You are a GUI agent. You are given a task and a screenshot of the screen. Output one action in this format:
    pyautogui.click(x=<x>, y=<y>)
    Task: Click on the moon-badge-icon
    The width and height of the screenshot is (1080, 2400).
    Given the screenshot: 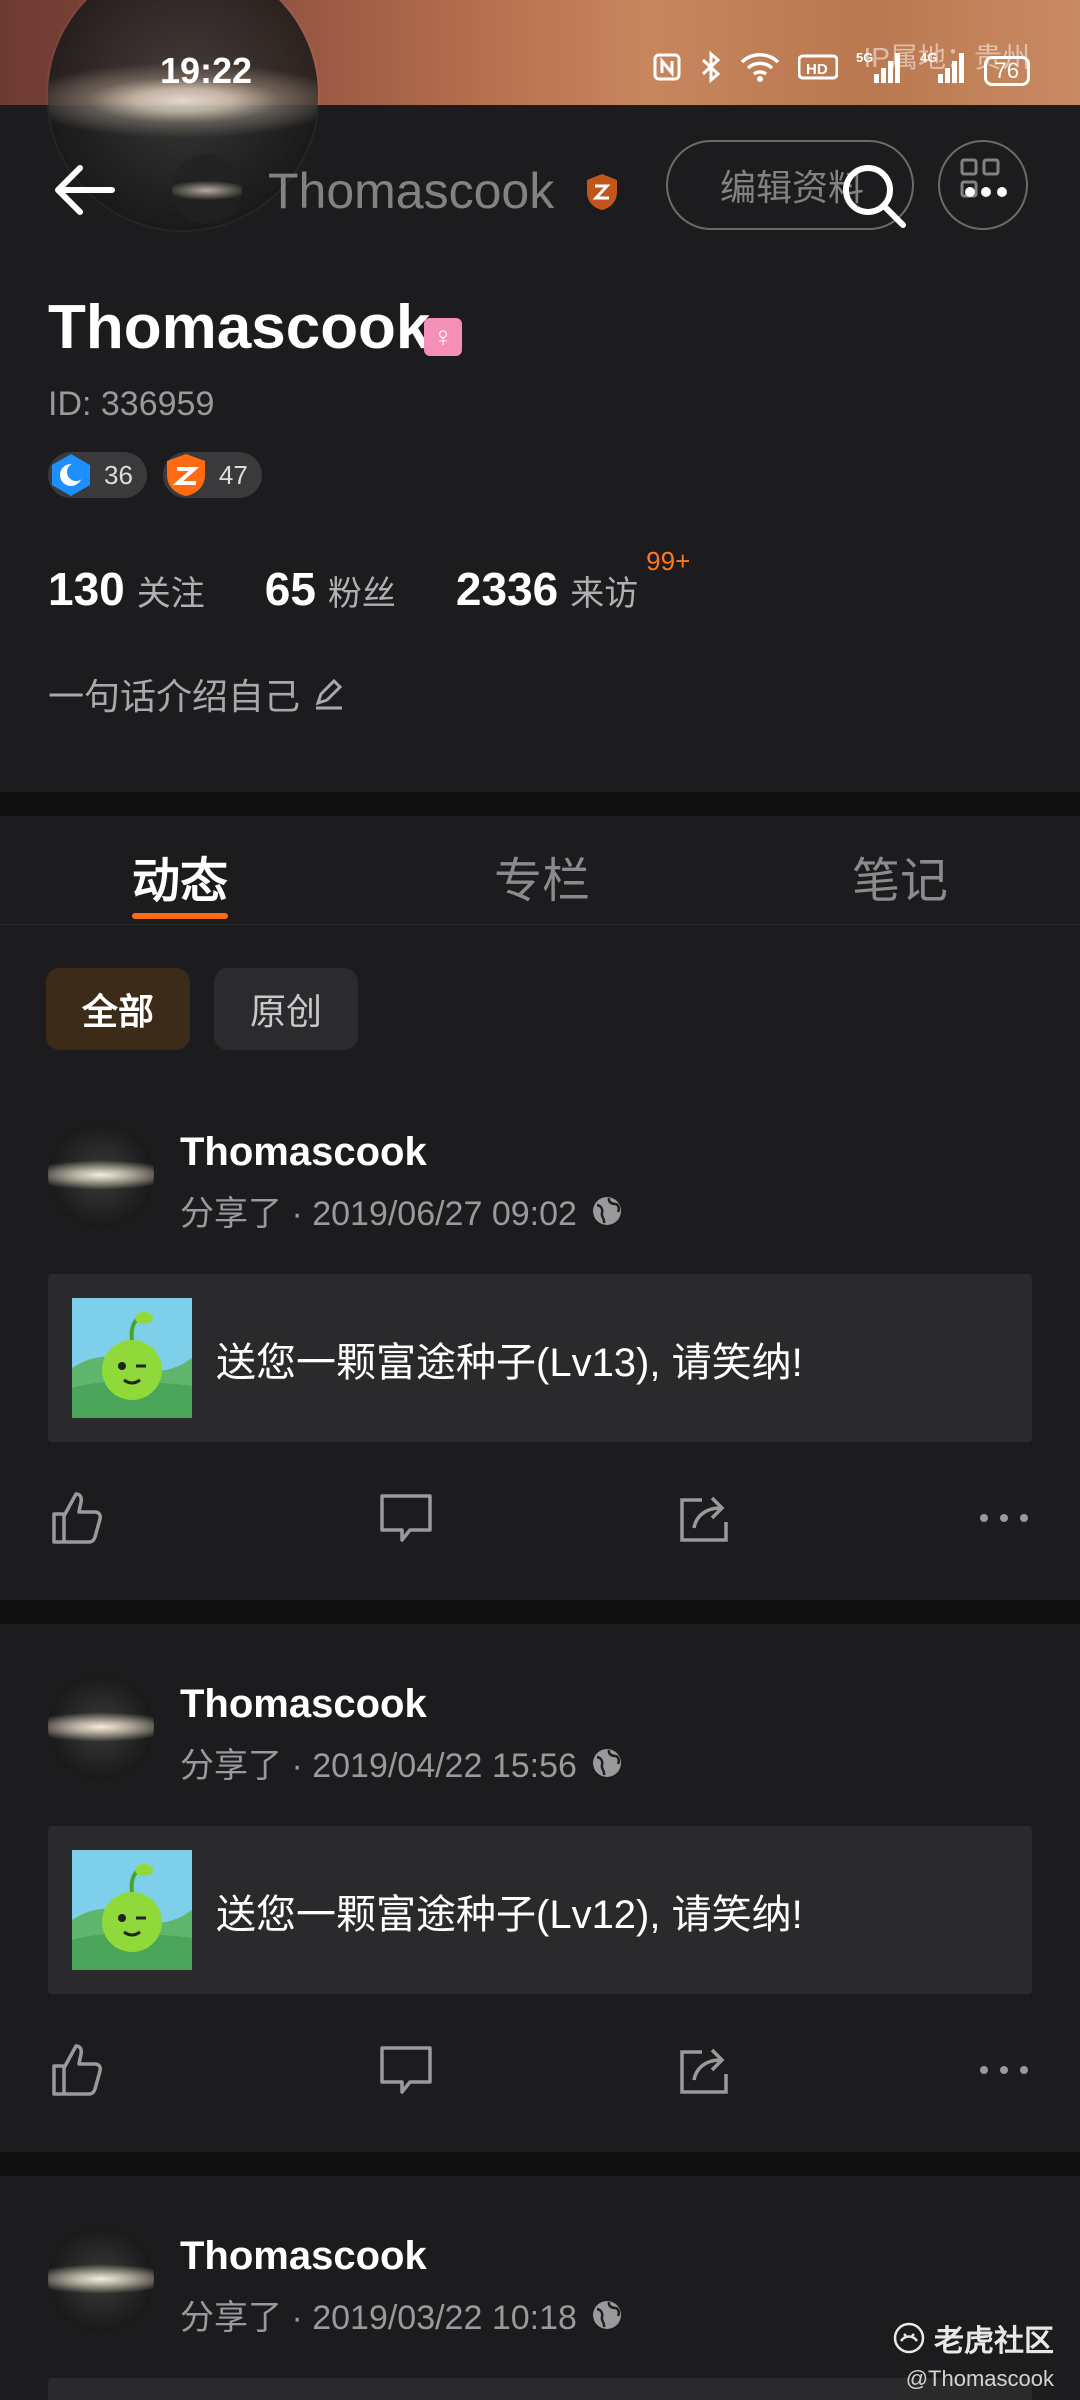 What is the action you would take?
    pyautogui.click(x=71, y=475)
    